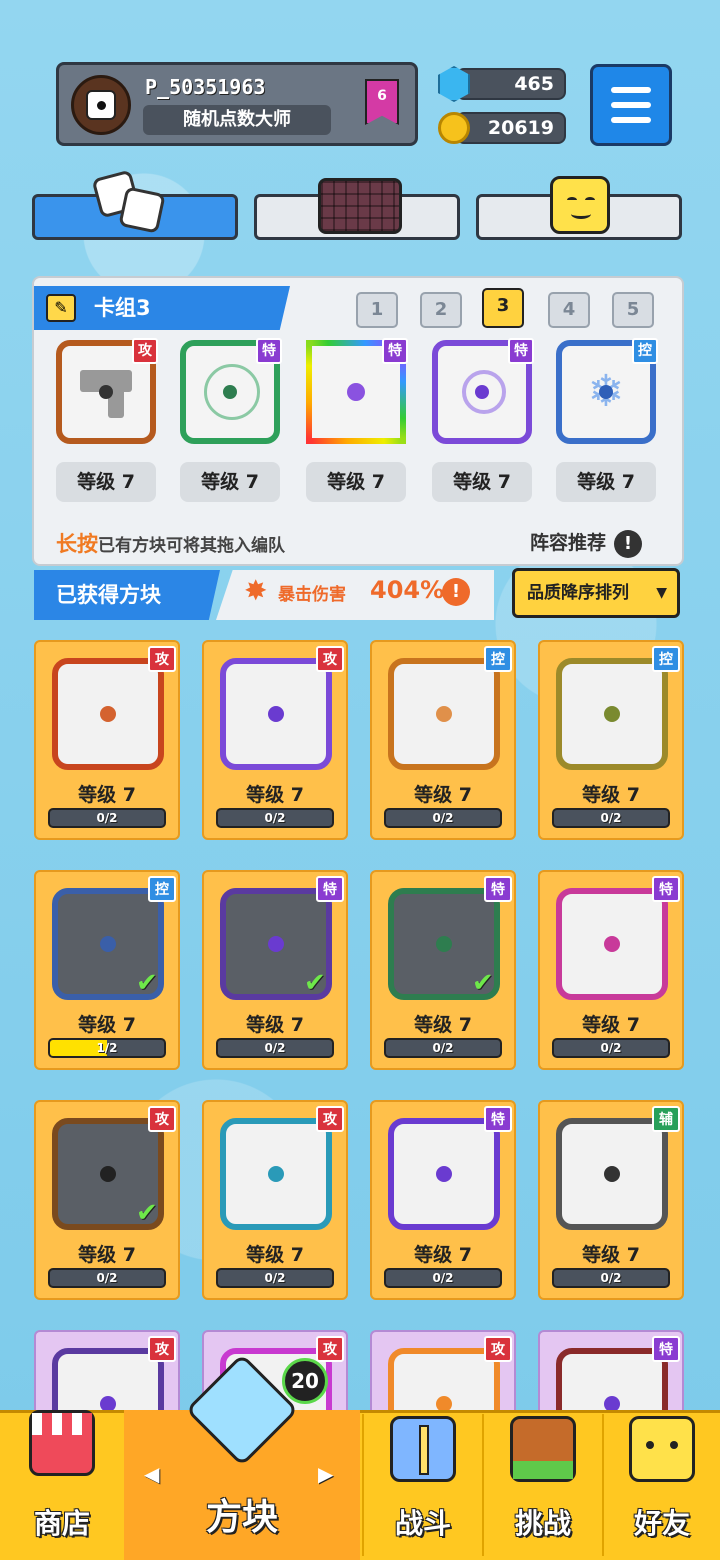 The image size is (720, 1560). What do you see at coordinates (543, 1449) in the screenshot?
I see `signpost-icon` at bounding box center [543, 1449].